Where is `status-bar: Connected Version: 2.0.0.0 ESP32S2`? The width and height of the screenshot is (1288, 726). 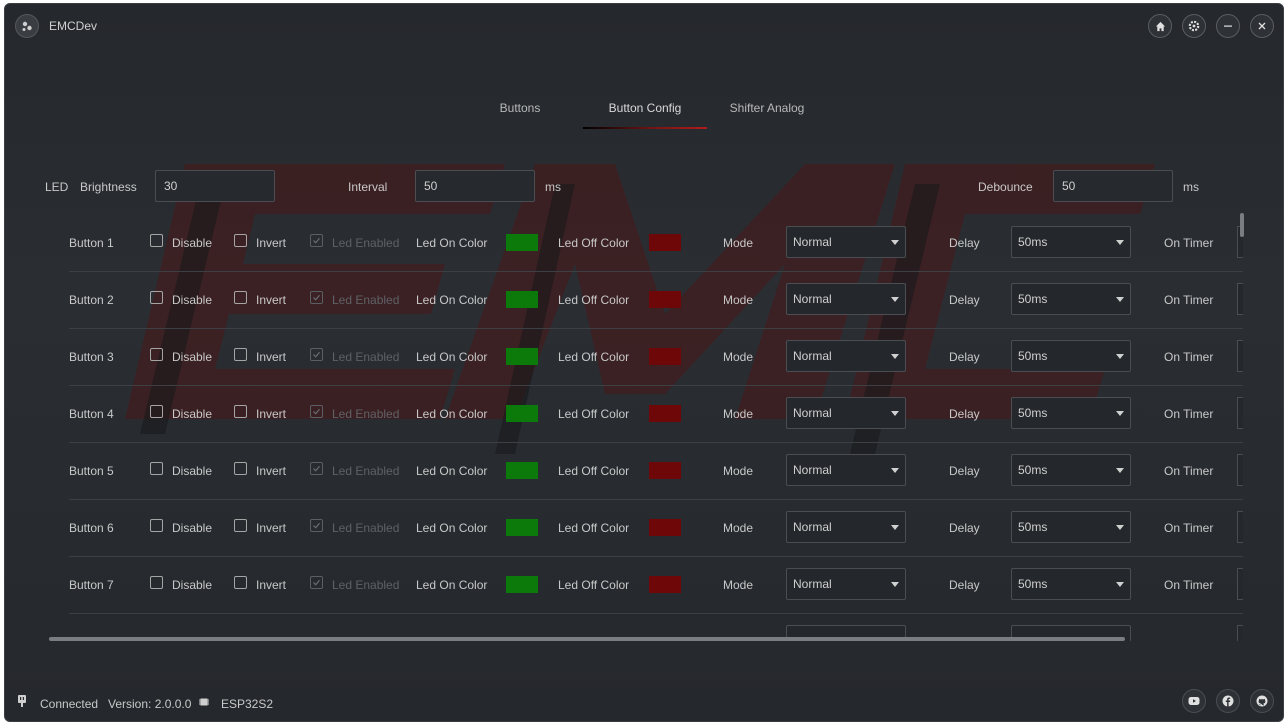 status-bar: Connected Version: 2.0.0.0 ESP32S2 is located at coordinates (644, 702).